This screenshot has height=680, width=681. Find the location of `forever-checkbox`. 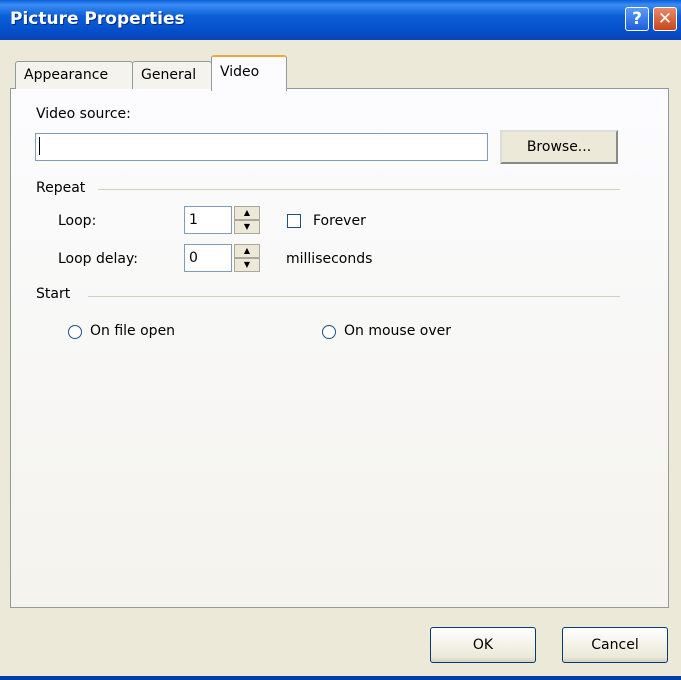

forever-checkbox is located at coordinates (294, 221).